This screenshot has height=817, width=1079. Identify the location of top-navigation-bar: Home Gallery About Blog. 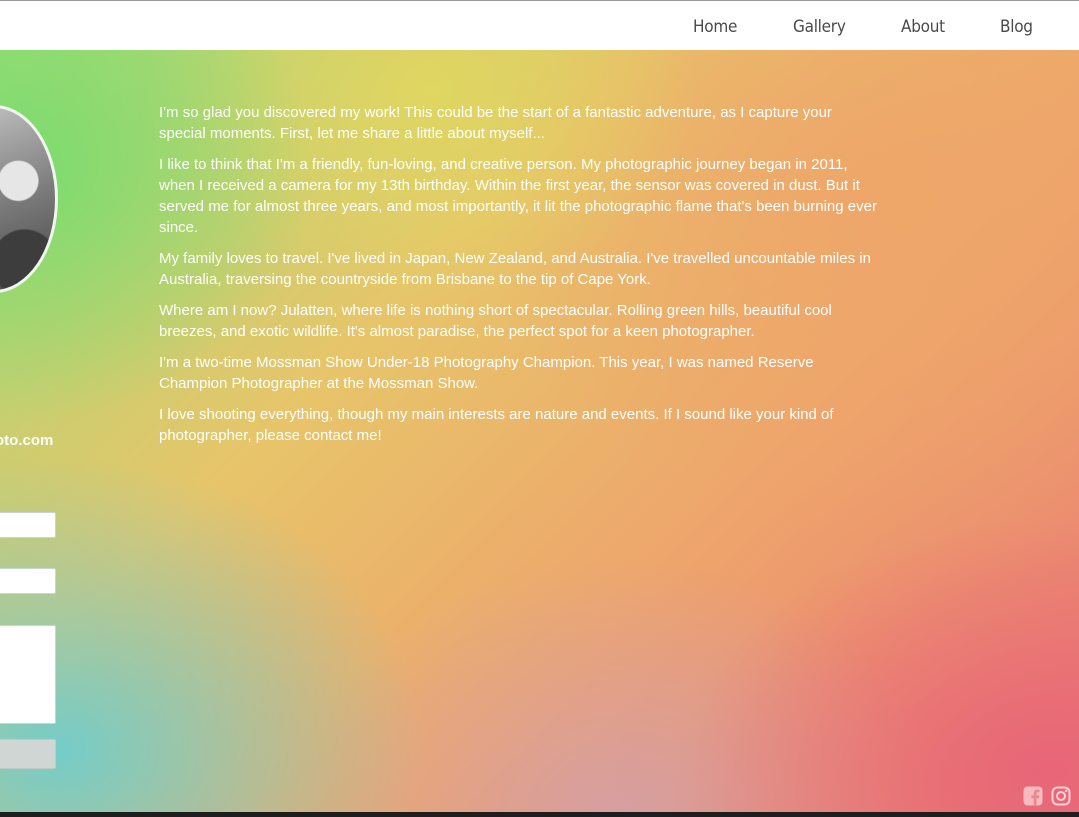
(539, 25).